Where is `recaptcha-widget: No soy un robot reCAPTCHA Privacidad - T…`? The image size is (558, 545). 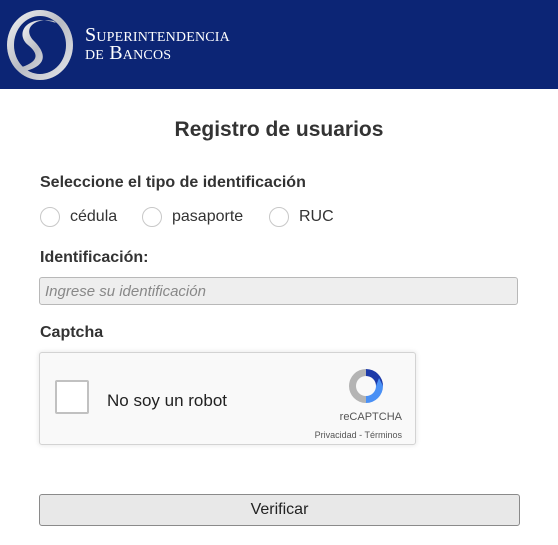
recaptcha-widget: No soy un robot reCAPTCHA Privacidad - T… is located at coordinates (227, 398).